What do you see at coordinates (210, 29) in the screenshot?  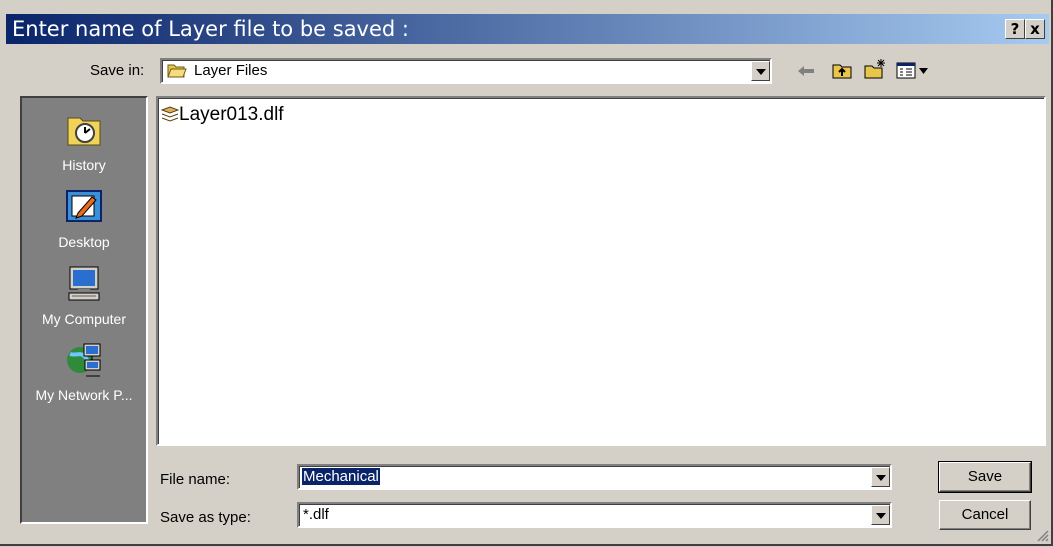 I see `window-title: Enter name of Layer file to be saved :` at bounding box center [210, 29].